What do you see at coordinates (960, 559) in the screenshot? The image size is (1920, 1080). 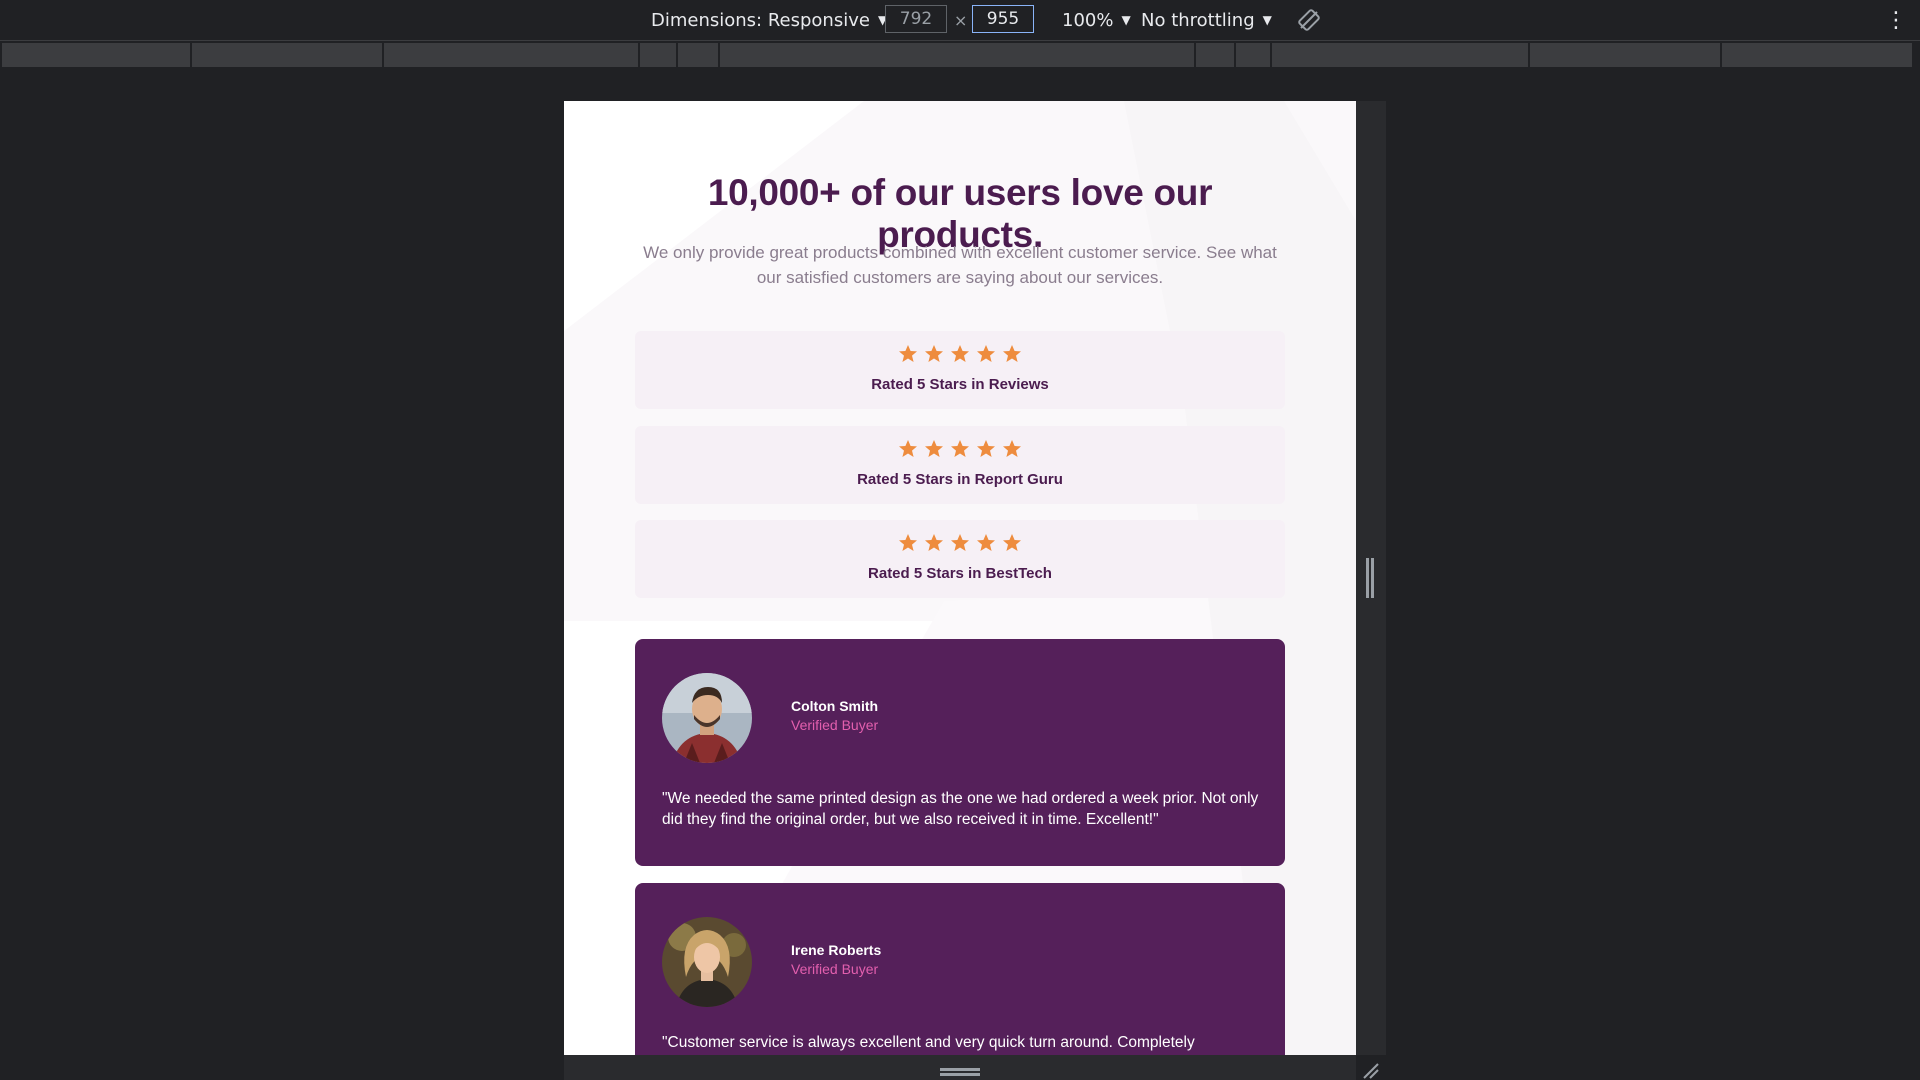 I see `rating-card: Rated 5 Stars in BestTech` at bounding box center [960, 559].